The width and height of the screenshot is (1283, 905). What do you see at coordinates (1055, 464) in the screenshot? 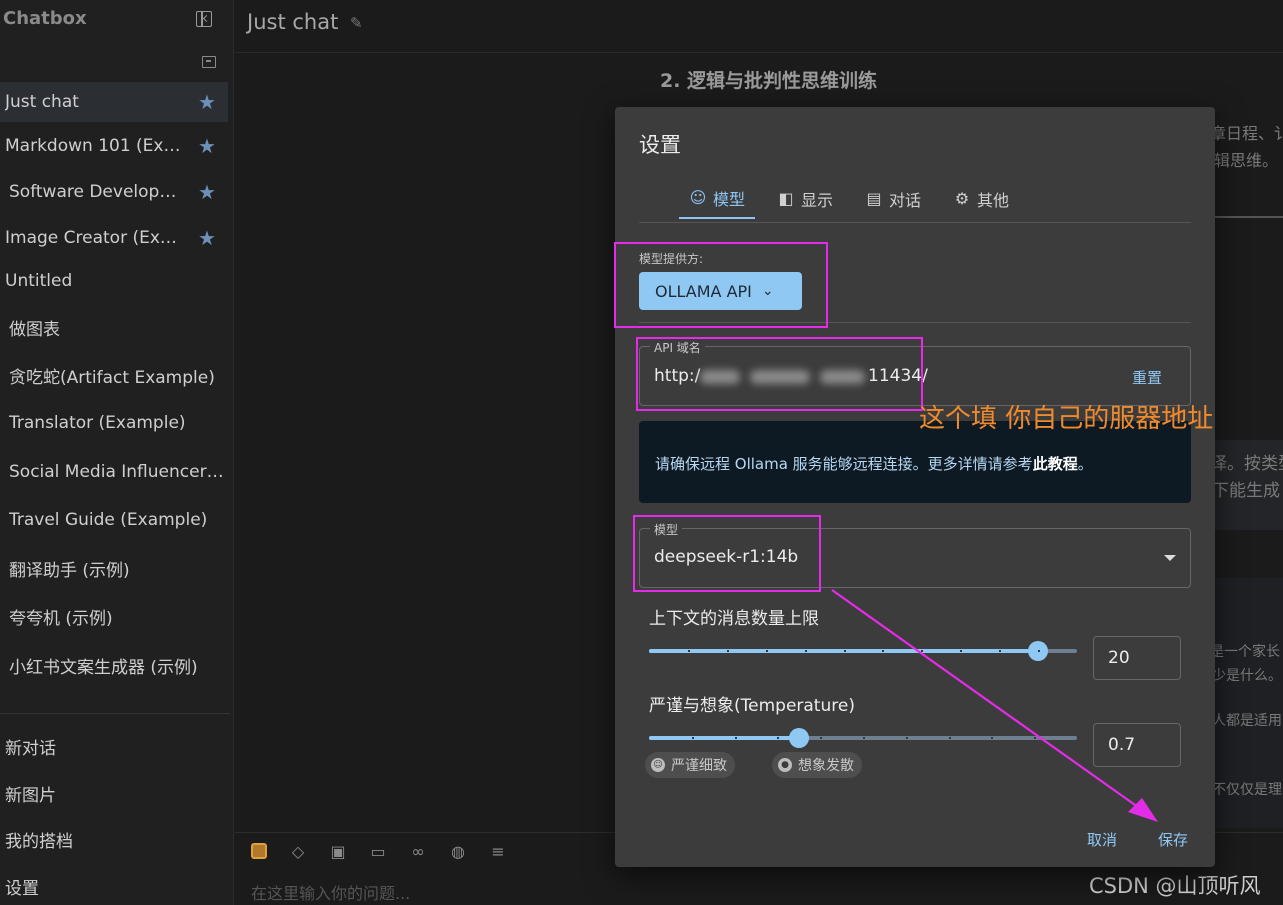
I see `tutorial-link: 此教程` at bounding box center [1055, 464].